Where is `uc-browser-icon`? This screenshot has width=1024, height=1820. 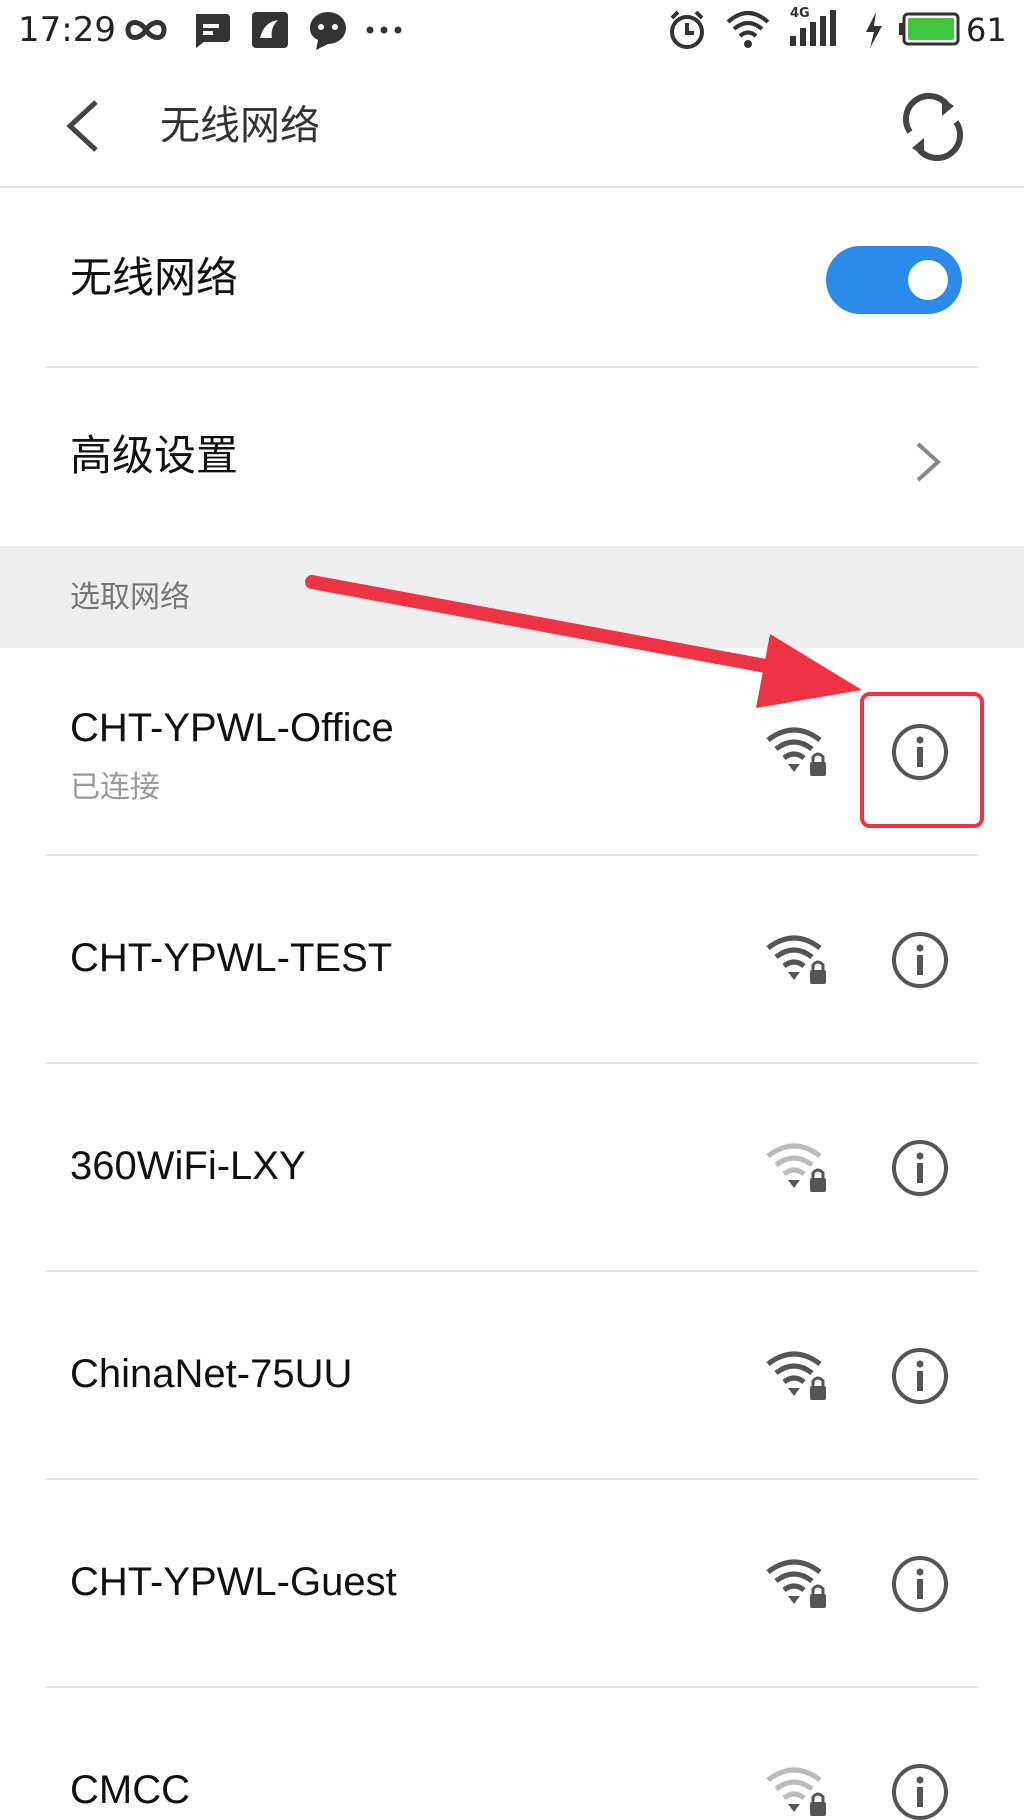 uc-browser-icon is located at coordinates (270, 30).